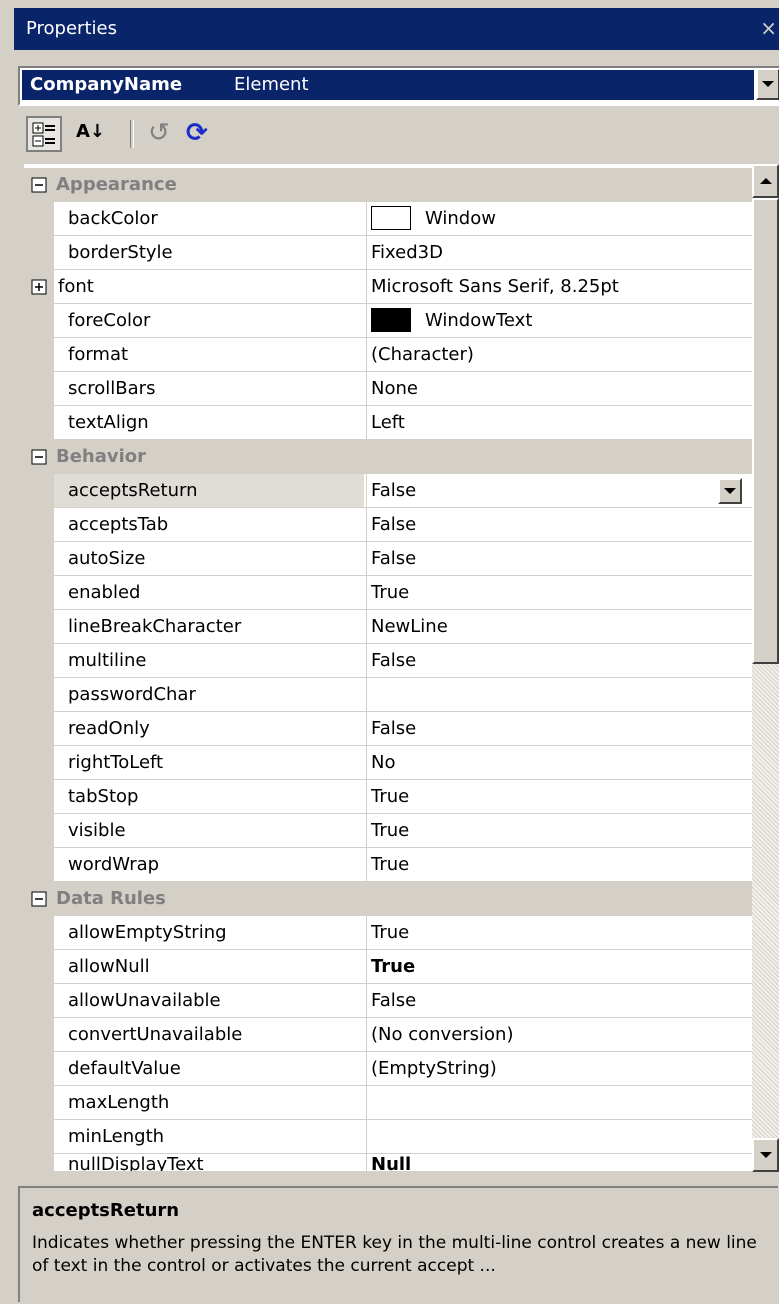 This screenshot has width=779, height=1304. What do you see at coordinates (209, 864) in the screenshot?
I see `property-name: wordWrap` at bounding box center [209, 864].